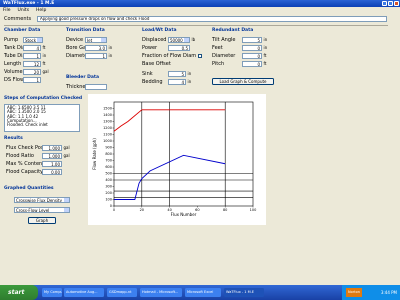  I want to click on fraction-checkbox, so click(200, 55).